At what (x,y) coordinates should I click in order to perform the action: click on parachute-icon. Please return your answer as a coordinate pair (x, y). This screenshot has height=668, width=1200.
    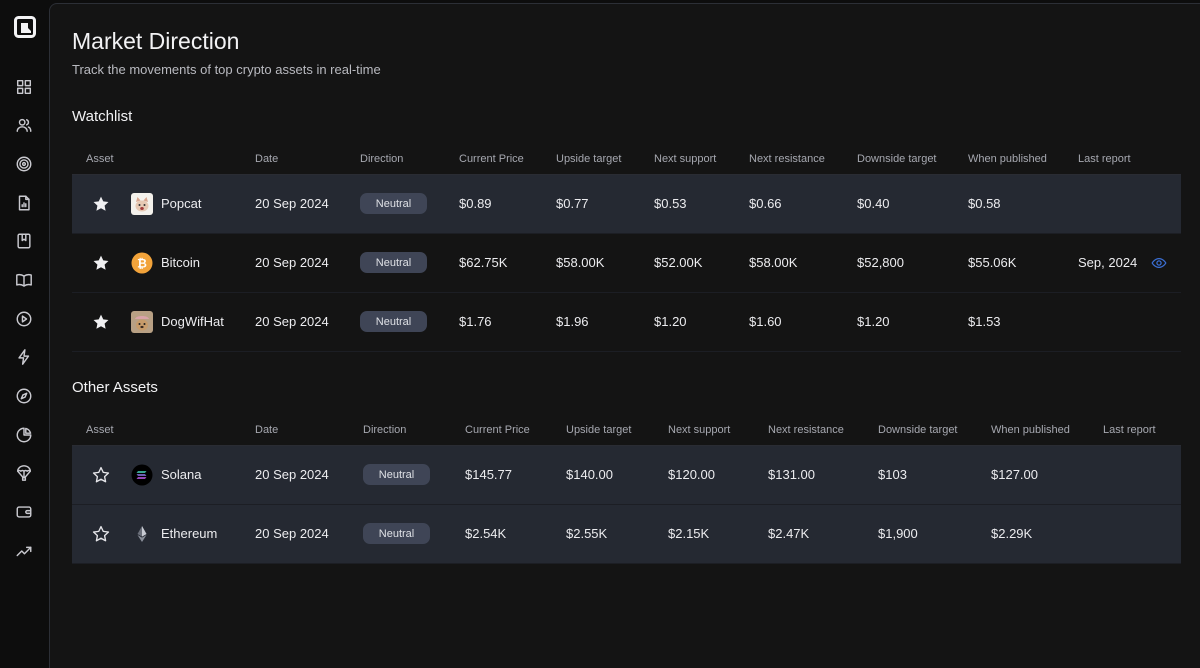
    Looking at the image, I should click on (24, 473).